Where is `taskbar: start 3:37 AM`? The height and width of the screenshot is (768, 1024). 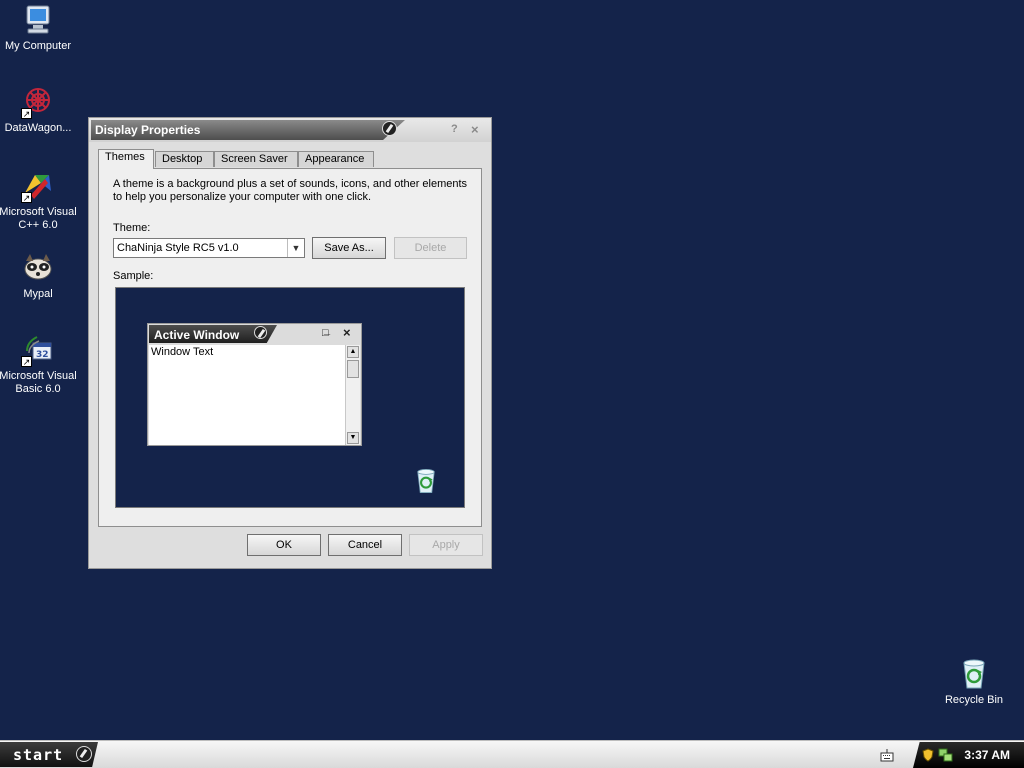 taskbar: start 3:37 AM is located at coordinates (512, 754).